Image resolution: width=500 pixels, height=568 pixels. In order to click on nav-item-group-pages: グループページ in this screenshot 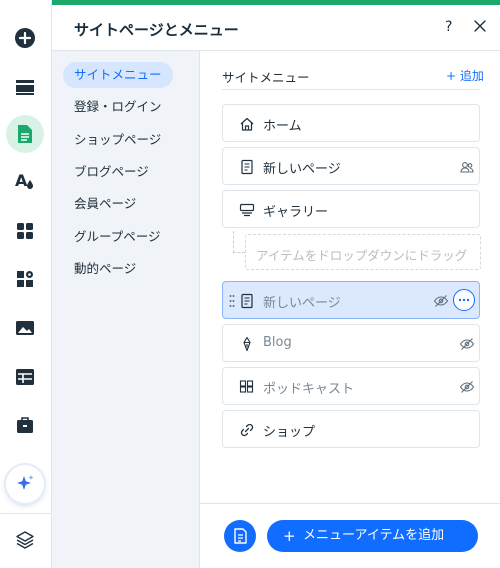, I will do `click(117, 237)`.